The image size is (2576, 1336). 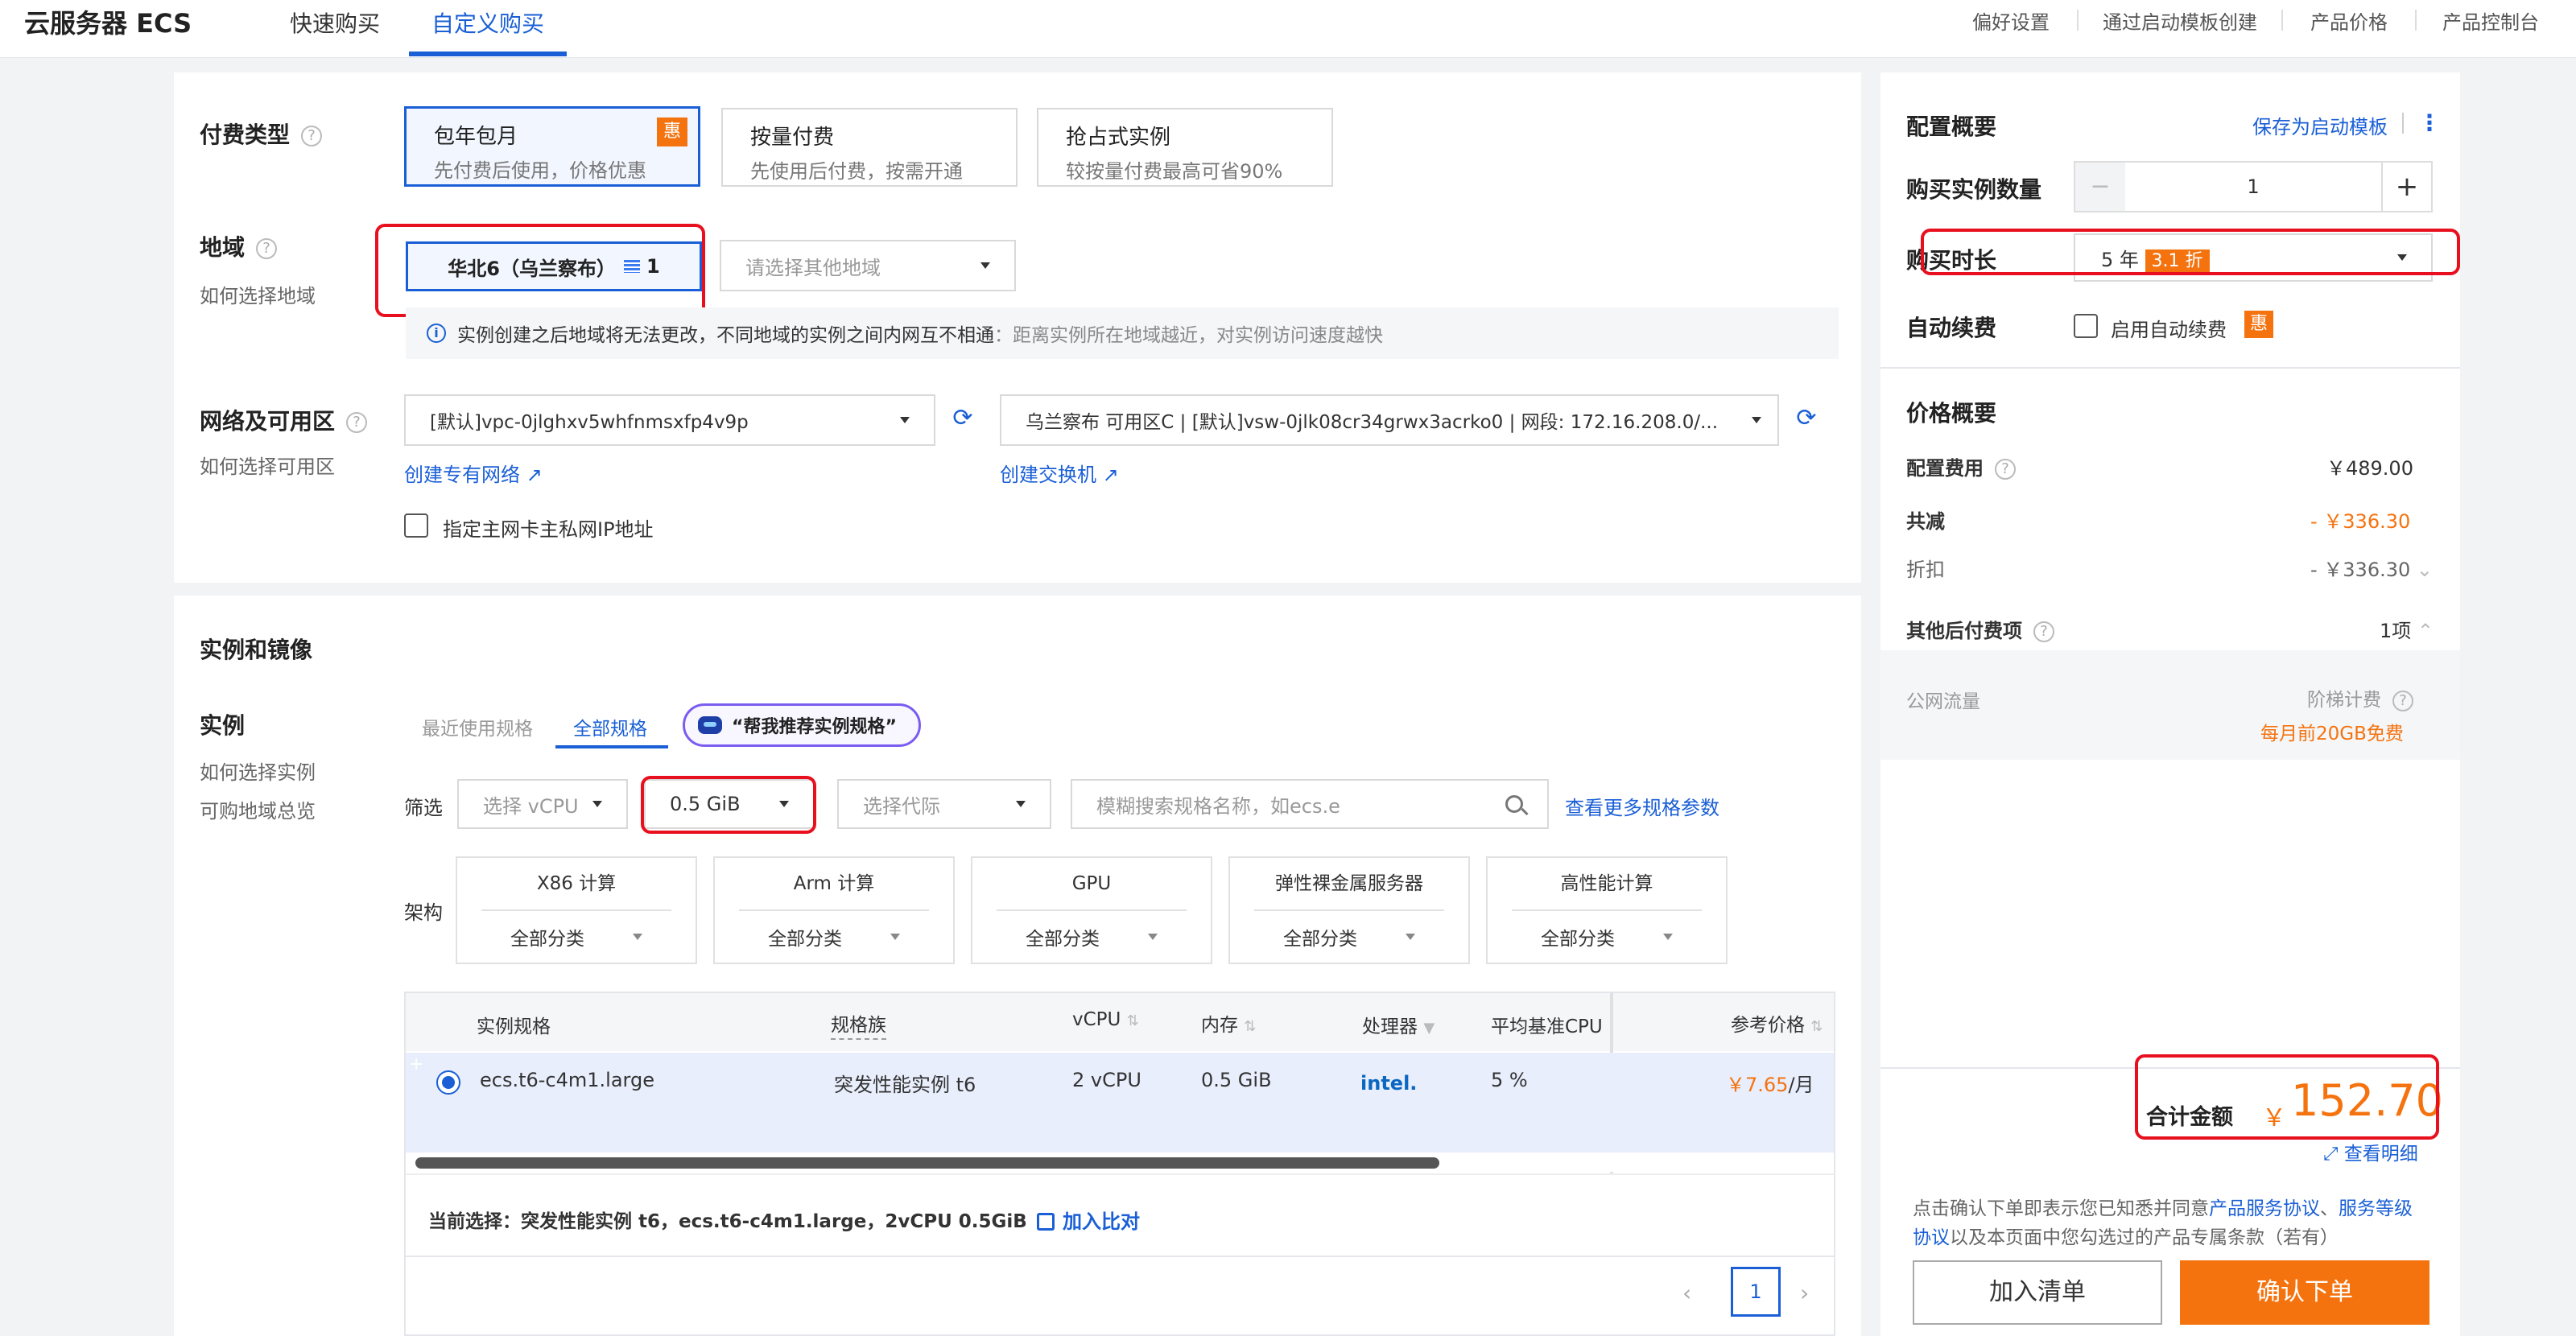 What do you see at coordinates (834, 910) in the screenshot?
I see `arch-arm: Arm 计算 全部分类` at bounding box center [834, 910].